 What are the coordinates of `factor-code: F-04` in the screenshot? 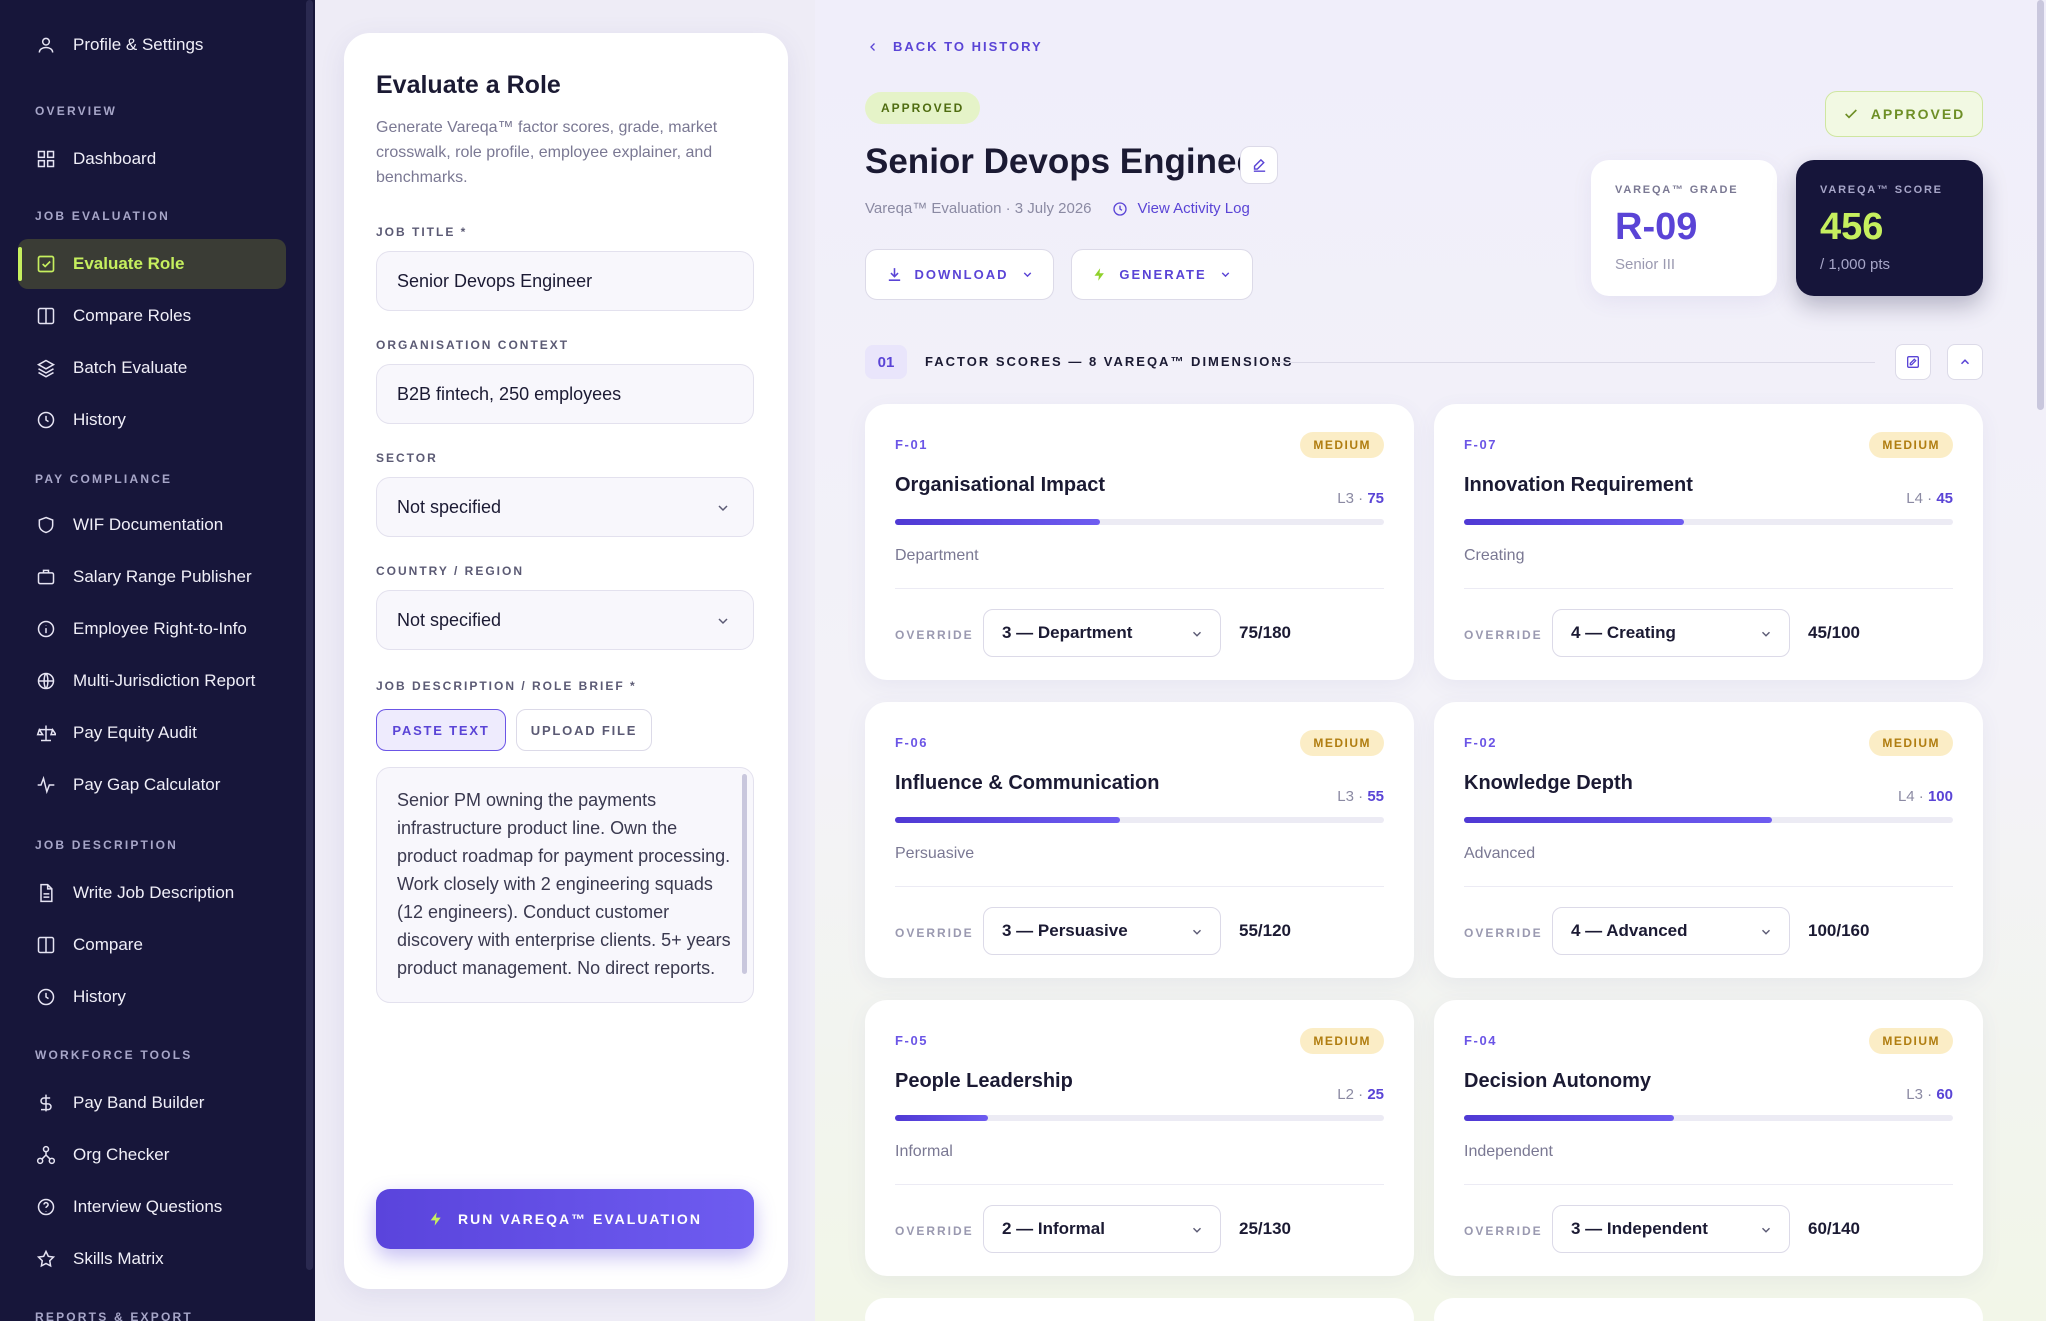 It's located at (1481, 1040).